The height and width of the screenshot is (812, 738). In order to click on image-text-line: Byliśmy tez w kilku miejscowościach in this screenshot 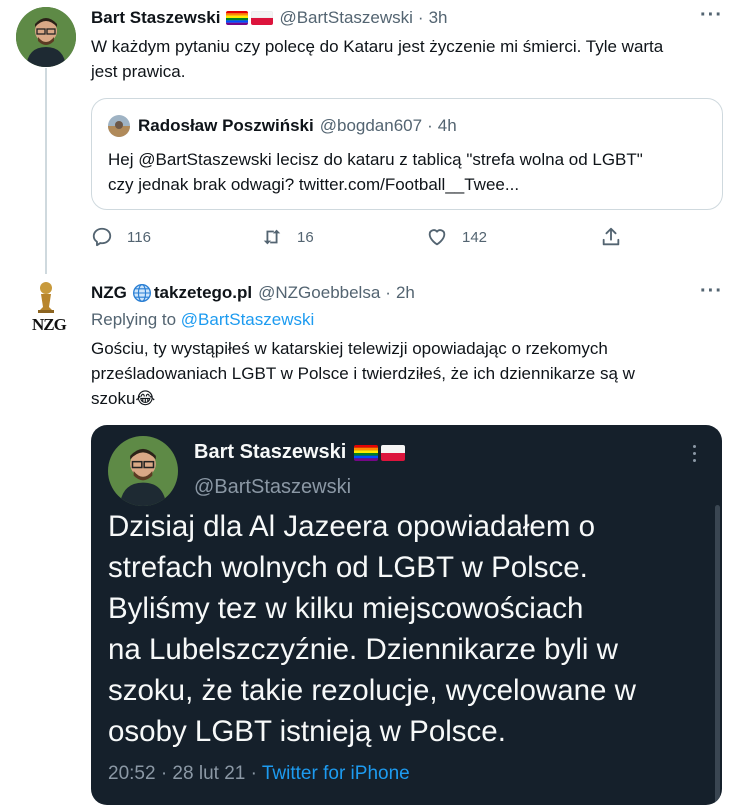, I will do `click(346, 608)`.